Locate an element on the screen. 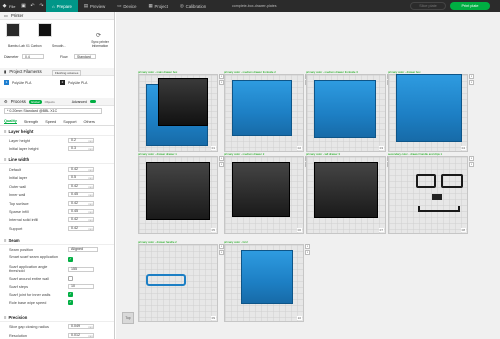 The image size is (500, 339). precision-section: ≡ Precision is located at coordinates (57, 318).